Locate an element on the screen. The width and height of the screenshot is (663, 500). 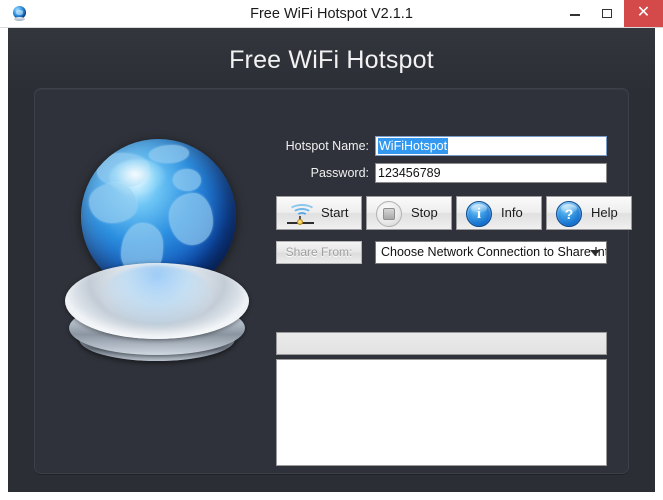
help-button: ? Help is located at coordinates (589, 213).